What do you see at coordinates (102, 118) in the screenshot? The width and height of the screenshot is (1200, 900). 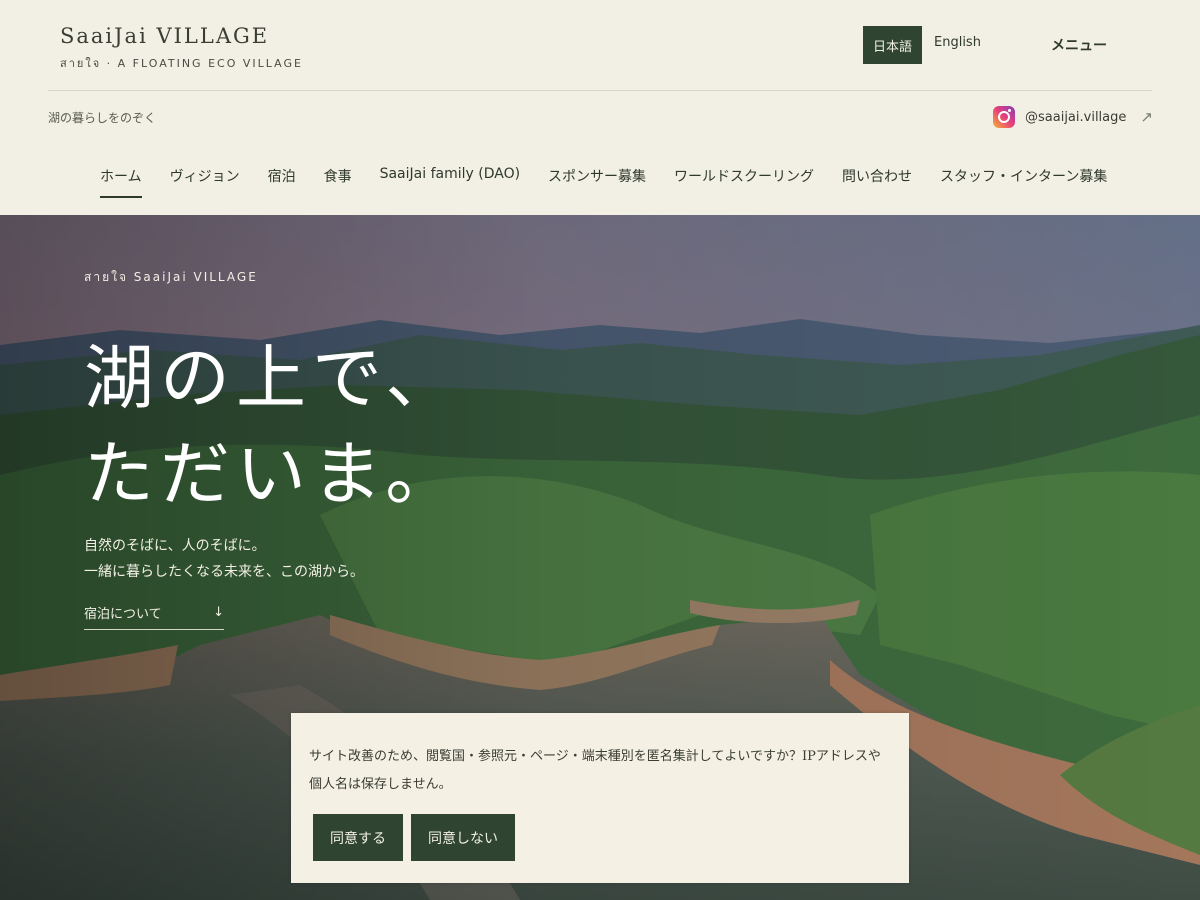 I see `header-tagline: 湖の暮らしをのぞく` at bounding box center [102, 118].